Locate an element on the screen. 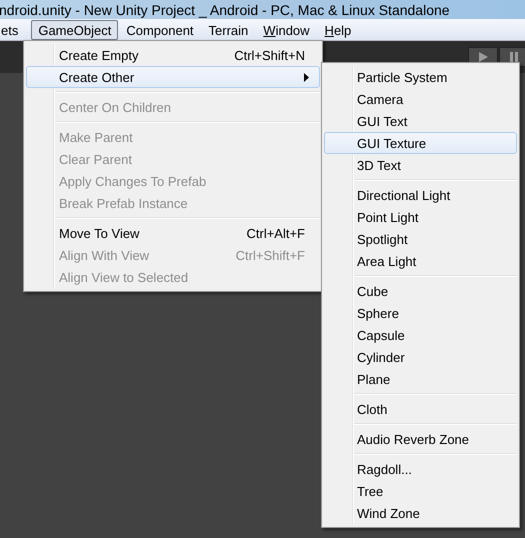 The width and height of the screenshot is (525, 538). menu-item: 3D Text is located at coordinates (420, 165).